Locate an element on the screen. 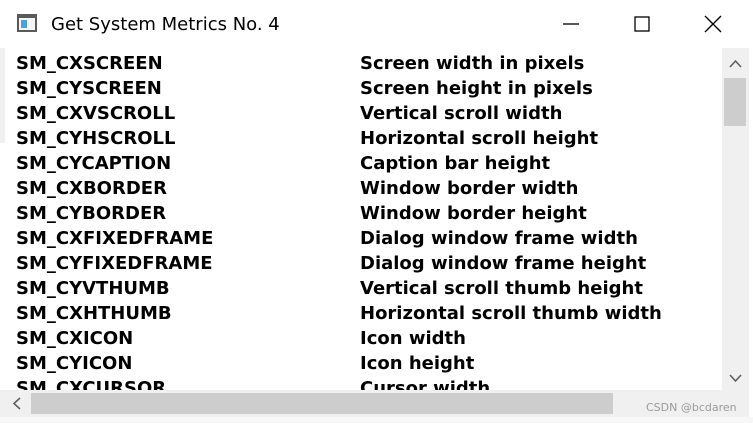  window-bottom-edge is located at coordinates (376, 420).